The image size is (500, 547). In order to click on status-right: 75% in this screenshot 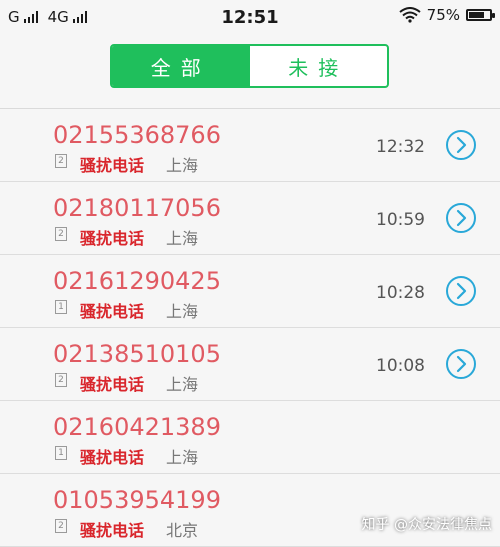, I will do `click(447, 15)`.